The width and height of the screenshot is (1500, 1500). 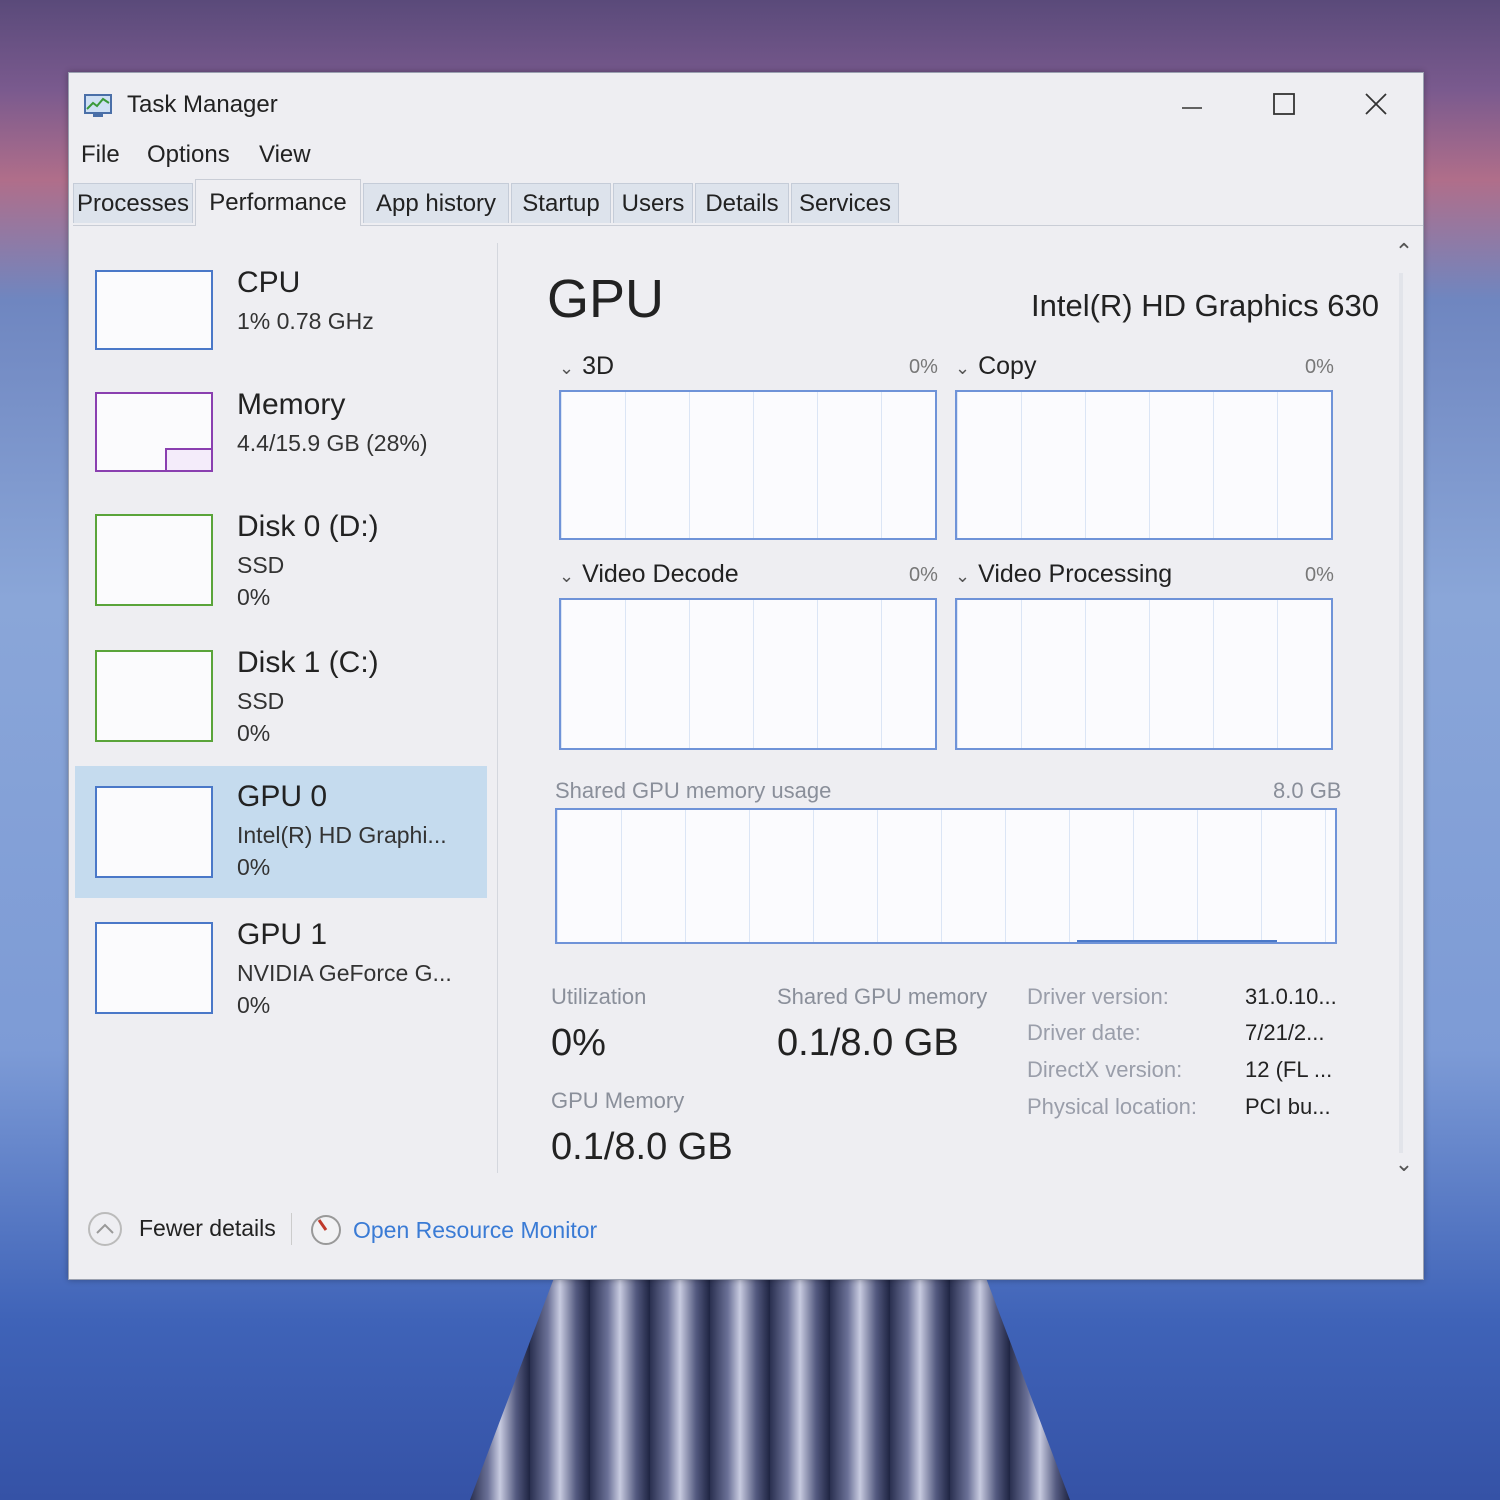 What do you see at coordinates (649, 574) in the screenshot?
I see `engine-selector-video-decode: ⌄ Video Decode` at bounding box center [649, 574].